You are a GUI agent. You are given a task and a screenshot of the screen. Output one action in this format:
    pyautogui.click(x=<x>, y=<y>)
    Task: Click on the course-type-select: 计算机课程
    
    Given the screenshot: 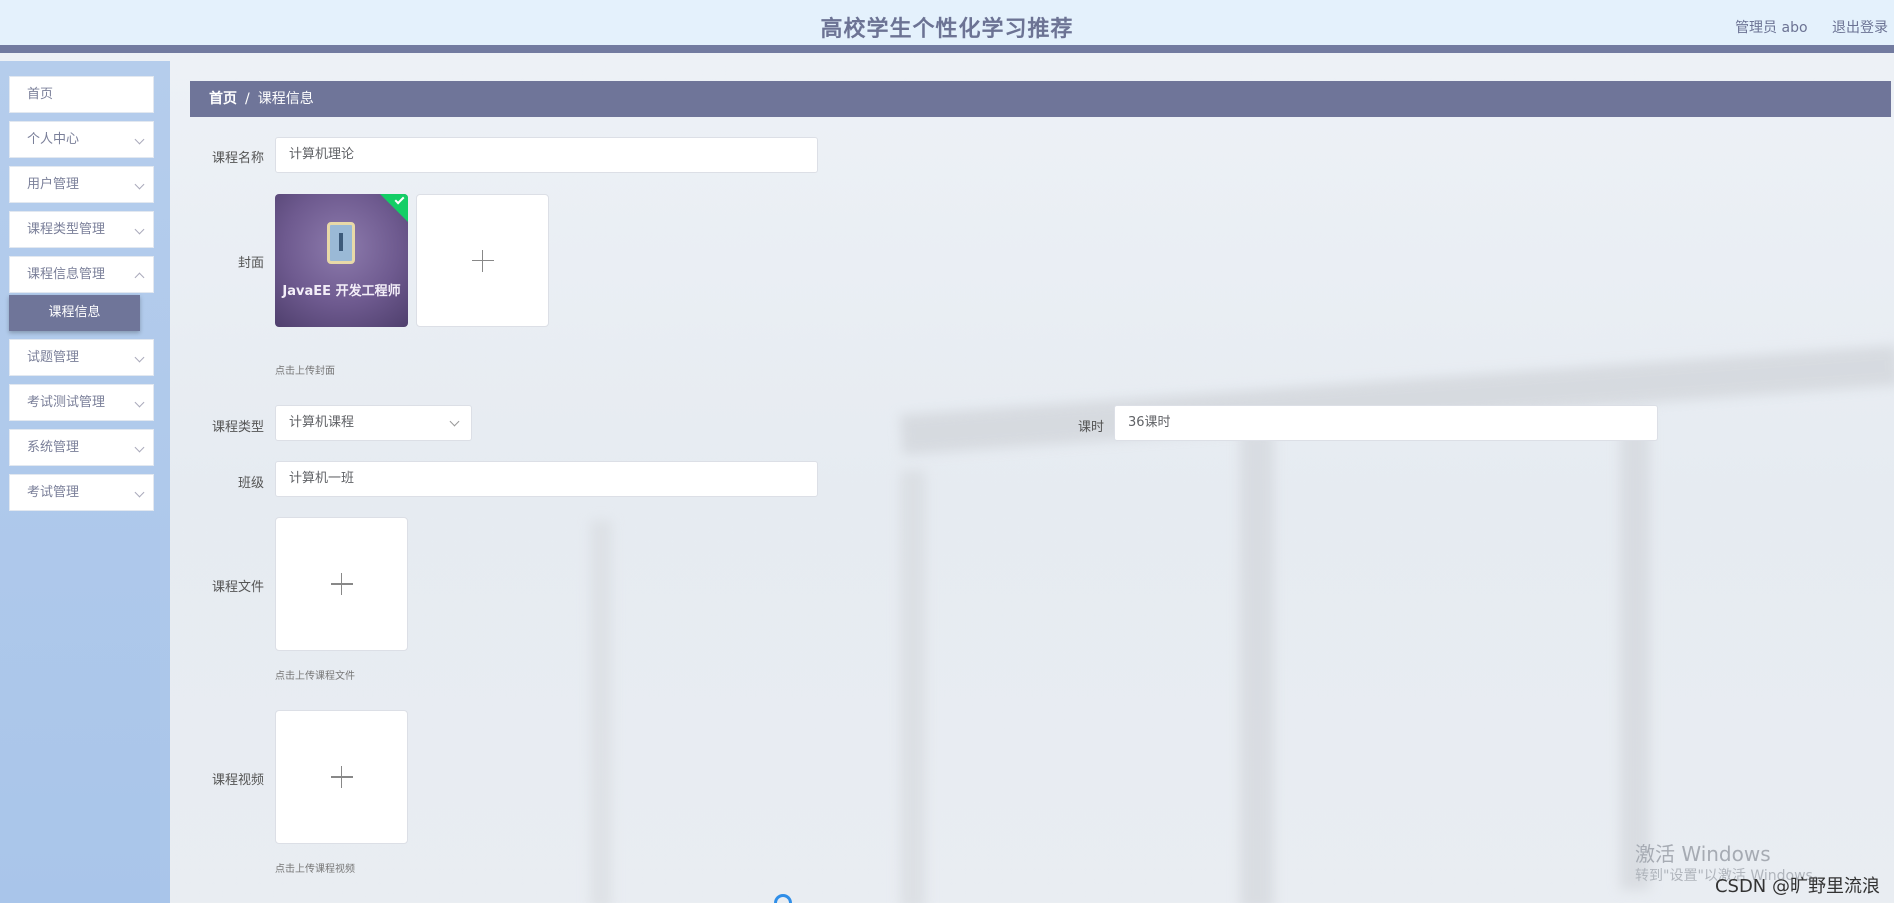 What is the action you would take?
    pyautogui.click(x=373, y=423)
    